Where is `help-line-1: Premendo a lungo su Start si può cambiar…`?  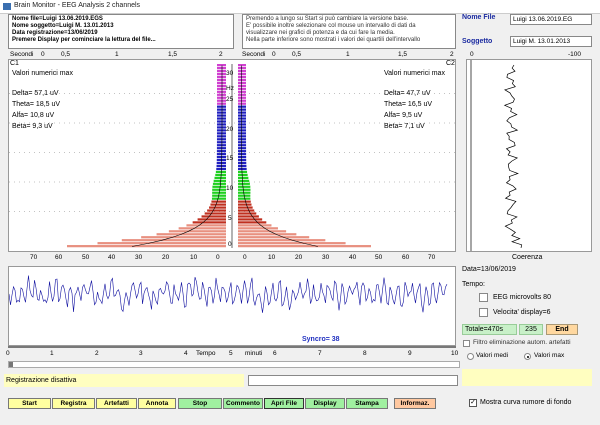 help-line-1: Premendo a lungo su Start si può cambiar… is located at coordinates (327, 19).